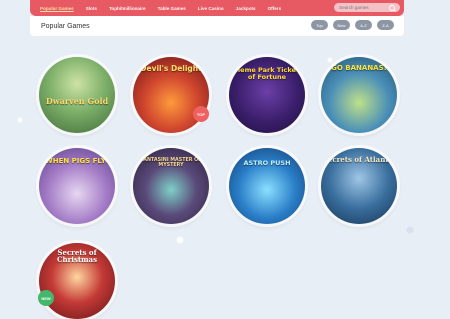 This screenshot has width=450, height=319. I want to click on top-badge: TOP, so click(201, 114).